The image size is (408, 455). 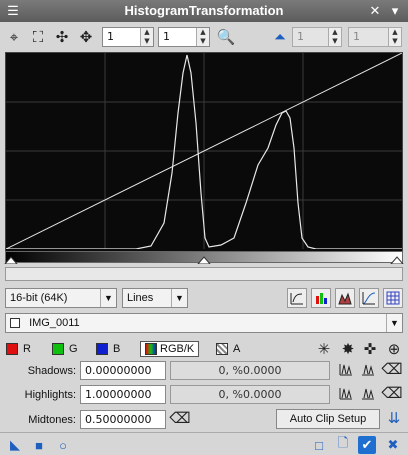 What do you see at coordinates (54, 323) in the screenshot?
I see `view-select-value: IMG_0011` at bounding box center [54, 323].